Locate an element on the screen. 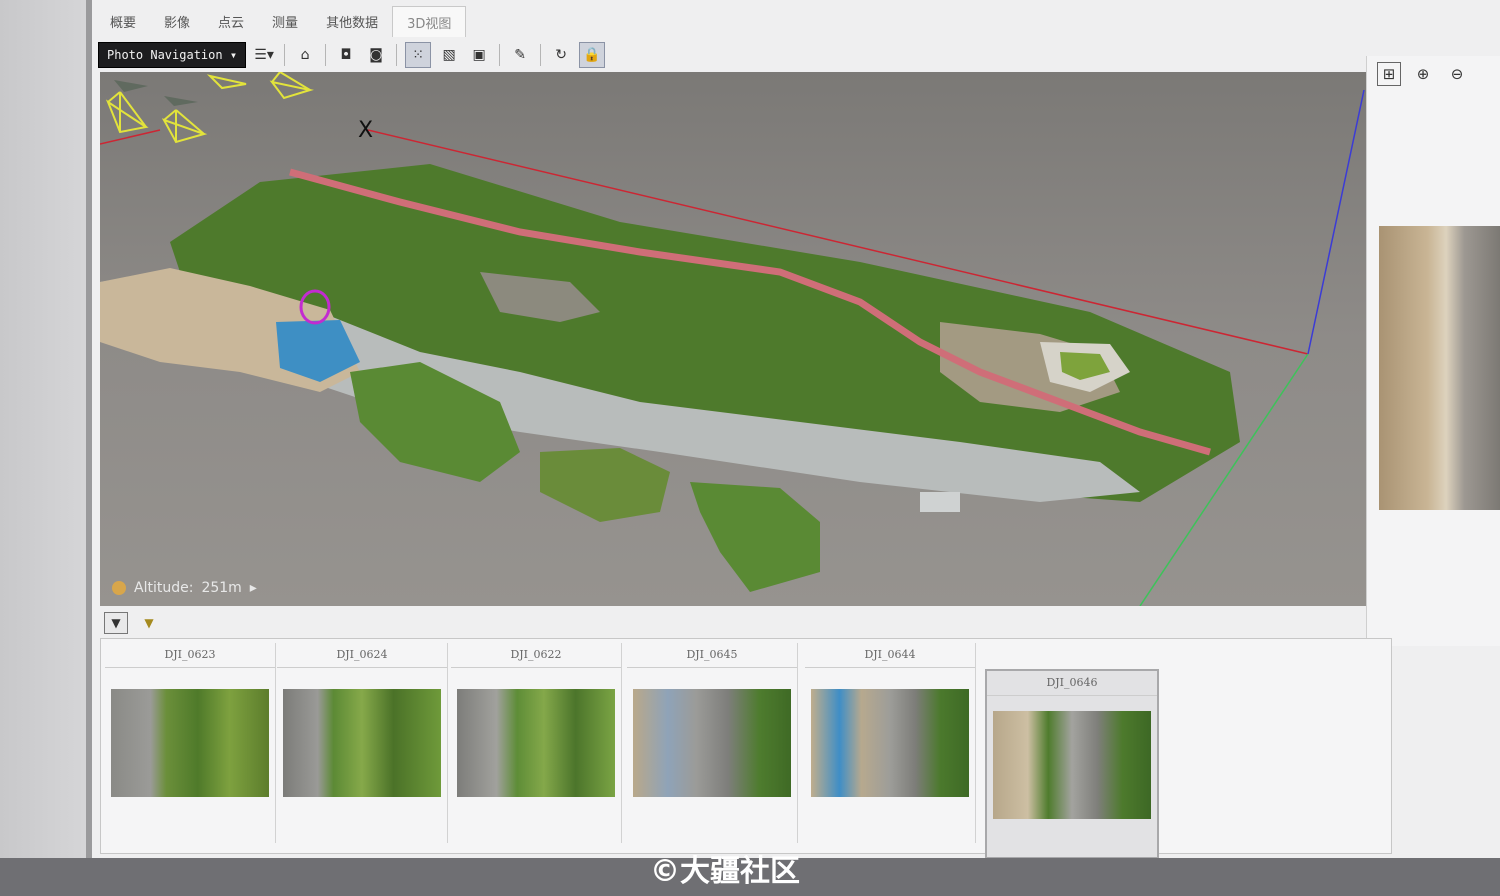  lock-icon: 🔒 is located at coordinates (592, 55).